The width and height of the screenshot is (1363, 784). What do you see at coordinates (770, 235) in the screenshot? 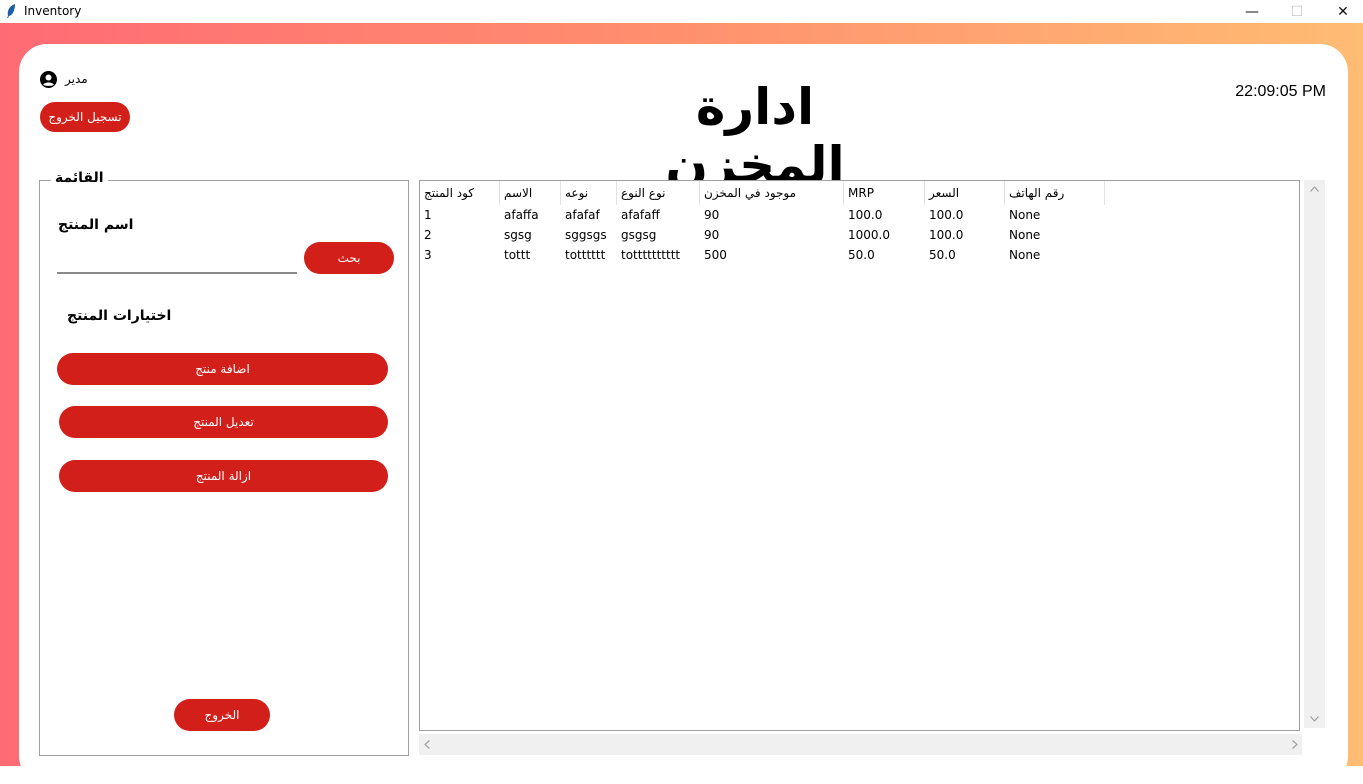
I see `table-row: 2 sgsg sggsgs gsgsg 90 1000.0 100.0 None` at bounding box center [770, 235].